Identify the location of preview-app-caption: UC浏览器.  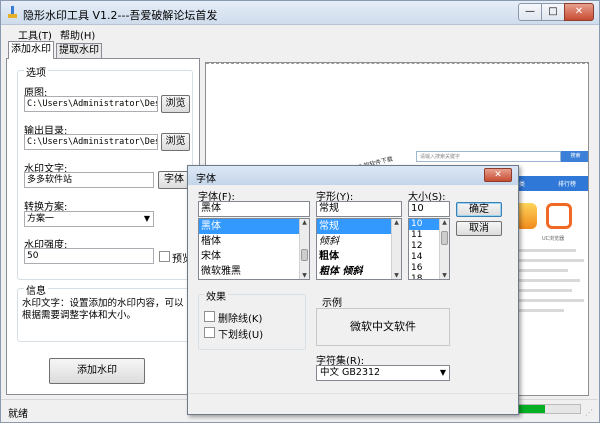
(553, 239).